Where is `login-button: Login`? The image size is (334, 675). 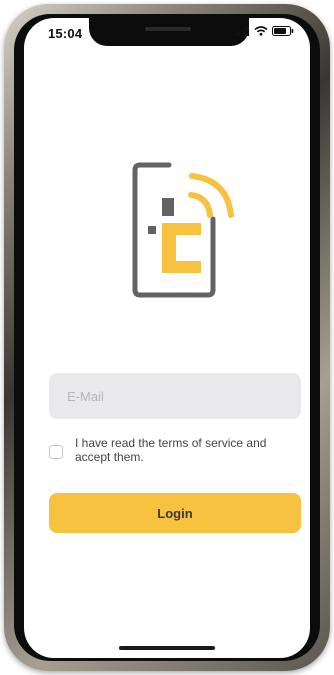
login-button: Login is located at coordinates (175, 513).